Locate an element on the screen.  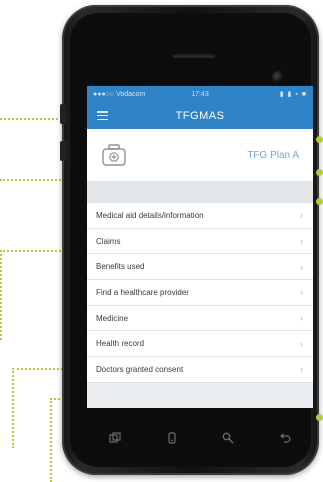
menu-item-medical-aid-details: Medical aid details/information › is located at coordinates (200, 216).